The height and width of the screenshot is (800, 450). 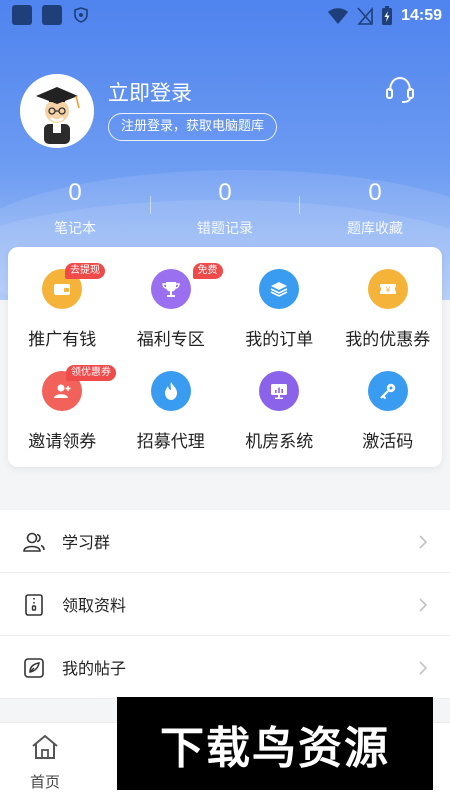 I want to click on stats-row: 0 笔记本 0 错题记录 0 题库收藏, so click(x=225, y=210).